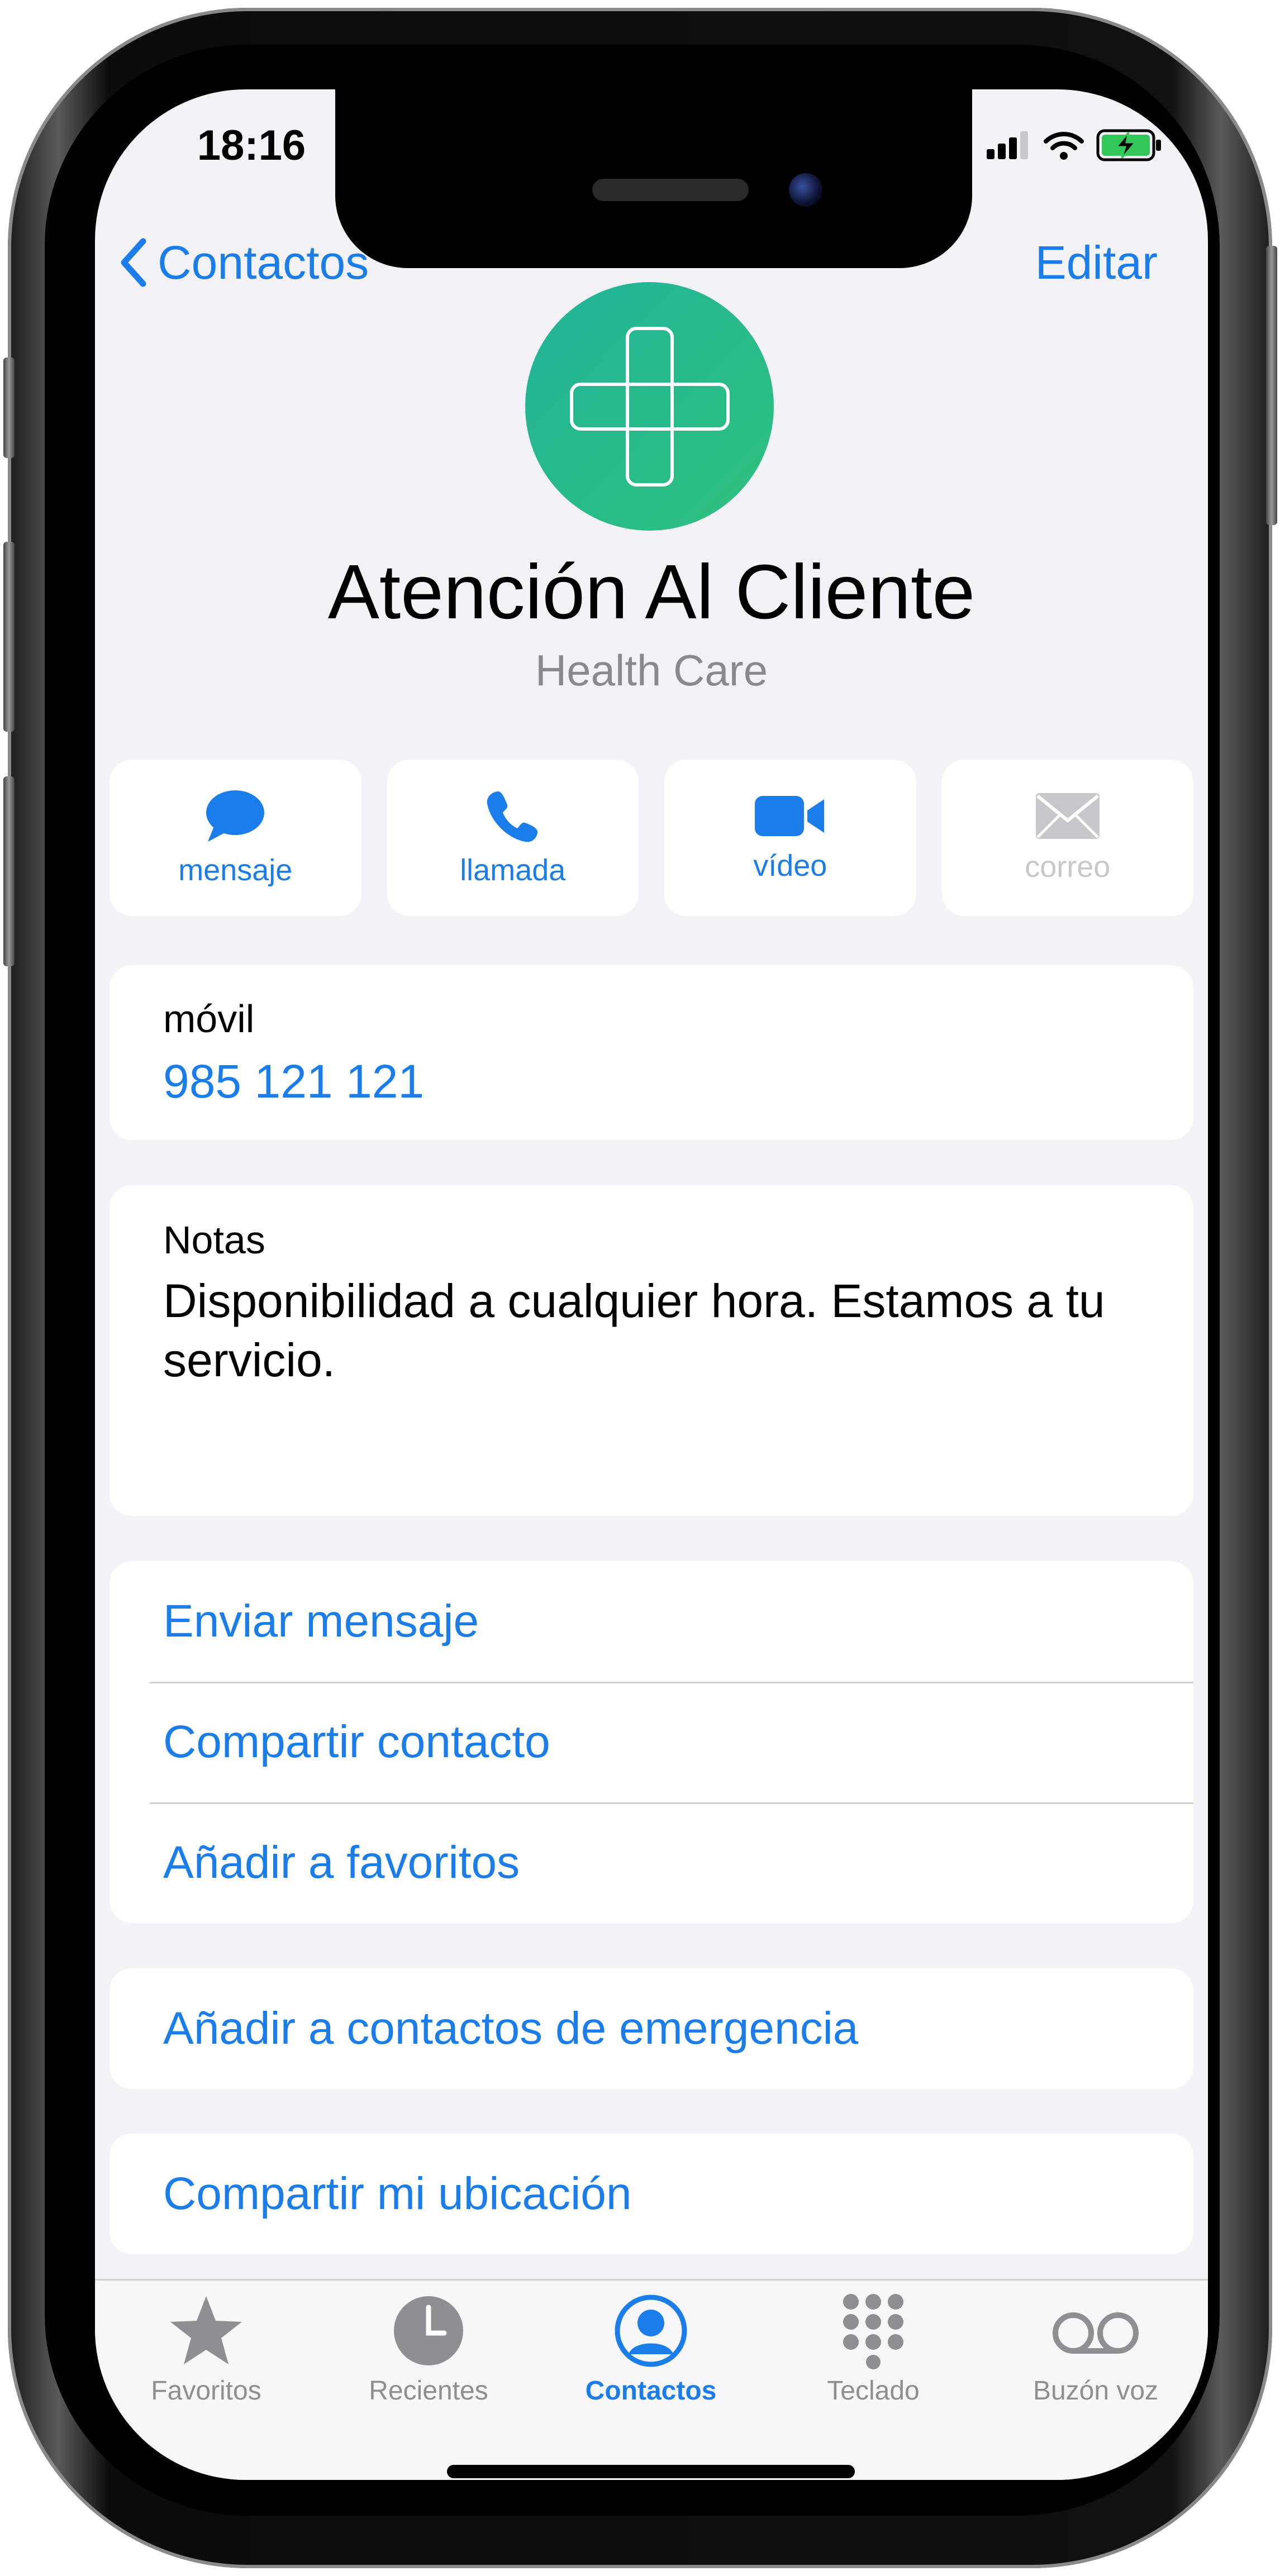  What do you see at coordinates (206, 2391) in the screenshot?
I see `tab-favorites-label: Favoritos` at bounding box center [206, 2391].